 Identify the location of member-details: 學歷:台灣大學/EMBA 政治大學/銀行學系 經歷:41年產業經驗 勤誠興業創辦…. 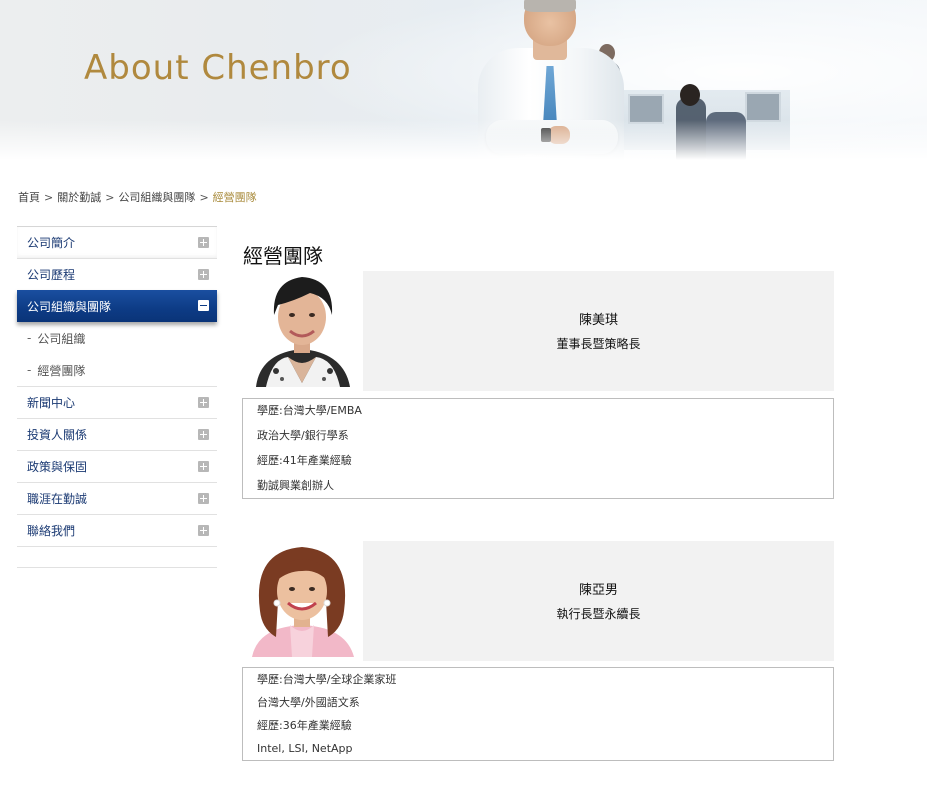
(538, 448).